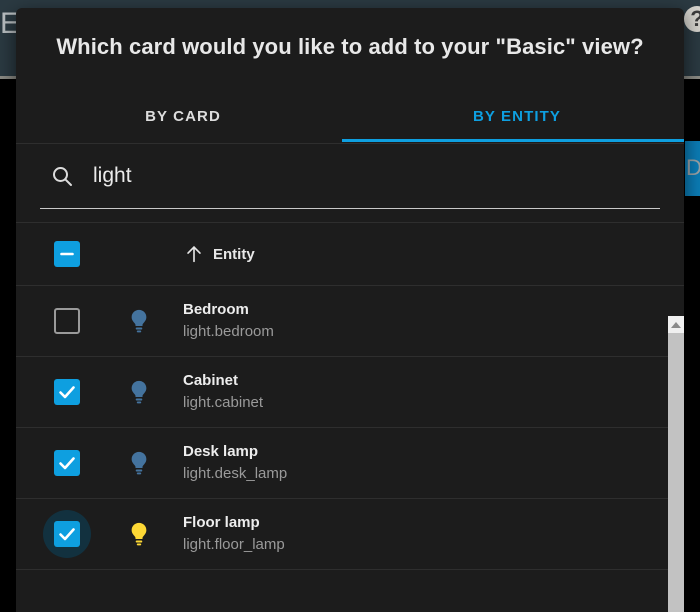 The image size is (700, 612). Describe the element at coordinates (350, 533) in the screenshot. I see `table-row: Floor lamp light.floor_lamp` at that location.